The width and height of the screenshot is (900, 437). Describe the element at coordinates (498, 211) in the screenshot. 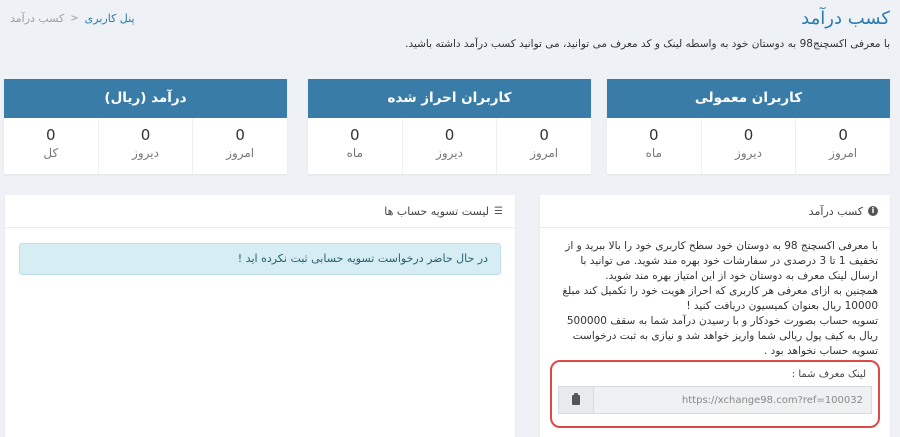

I see `list-icon: ☰` at that location.